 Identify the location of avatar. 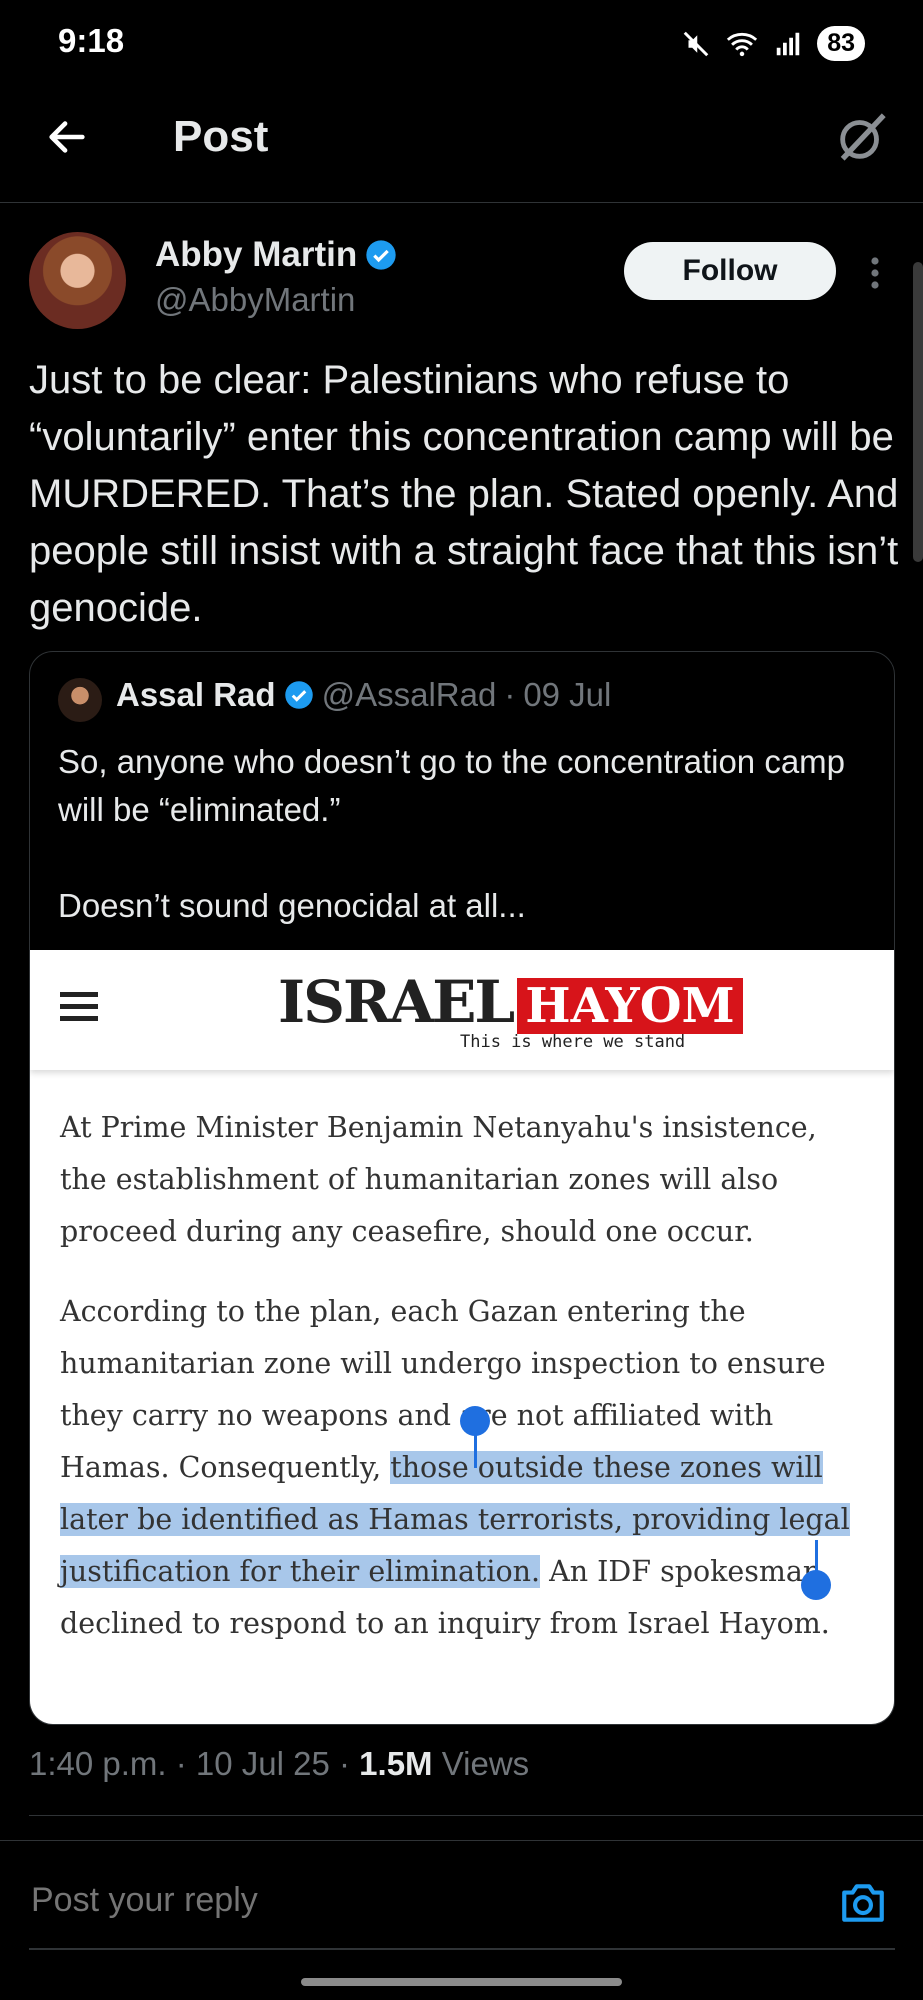
(77, 280).